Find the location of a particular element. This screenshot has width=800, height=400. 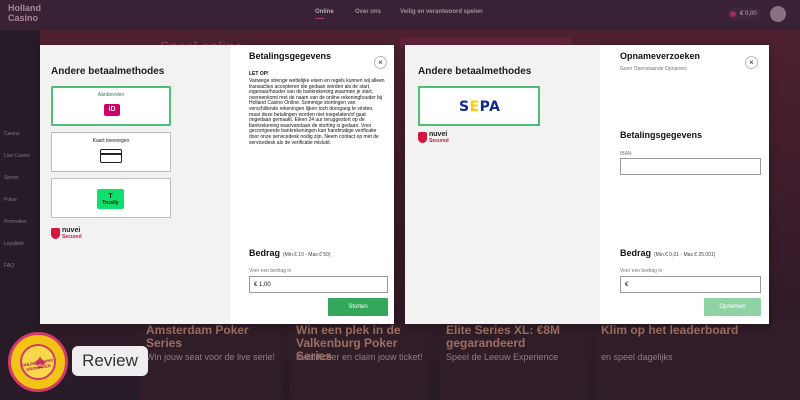

modal-subtitle: Geen Openstaande Opnames is located at coordinates (653, 69).